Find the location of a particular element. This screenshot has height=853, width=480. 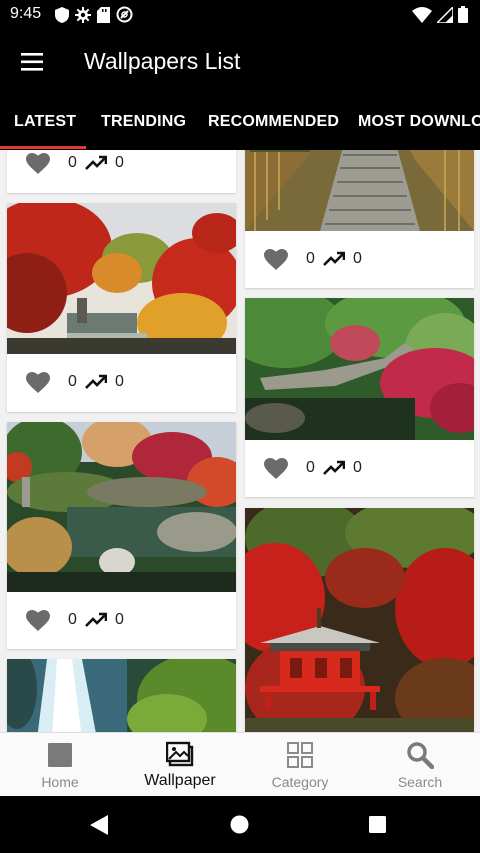

search-icon is located at coordinates (420, 755).